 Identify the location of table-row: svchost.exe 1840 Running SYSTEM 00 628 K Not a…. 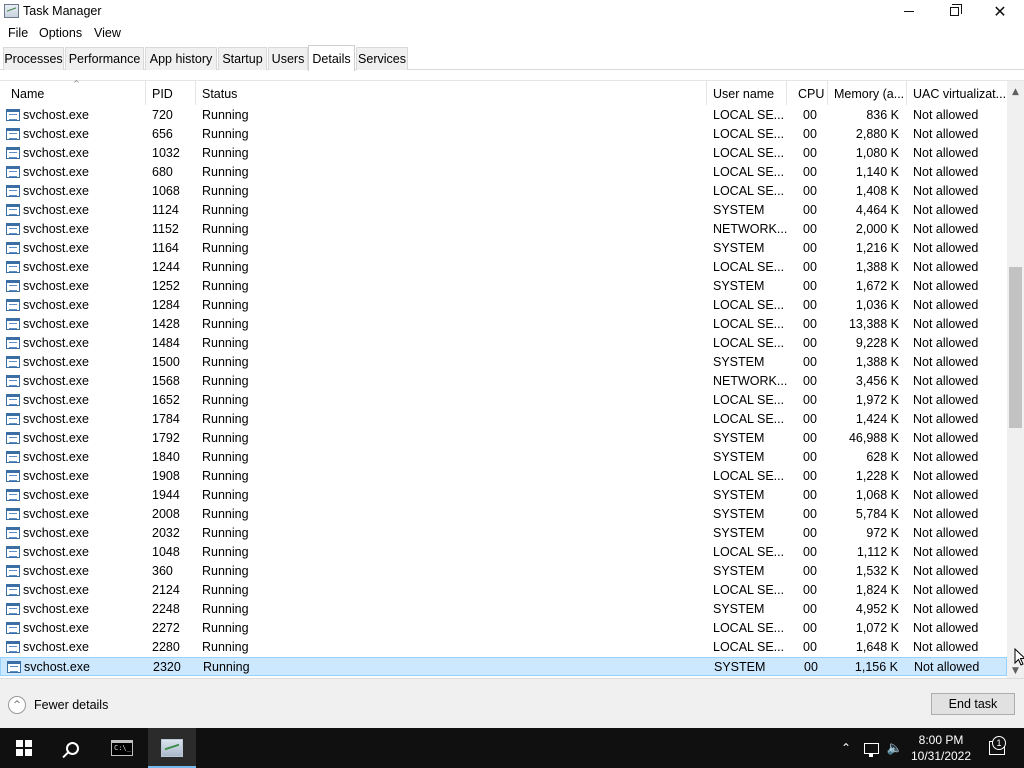
(503, 457).